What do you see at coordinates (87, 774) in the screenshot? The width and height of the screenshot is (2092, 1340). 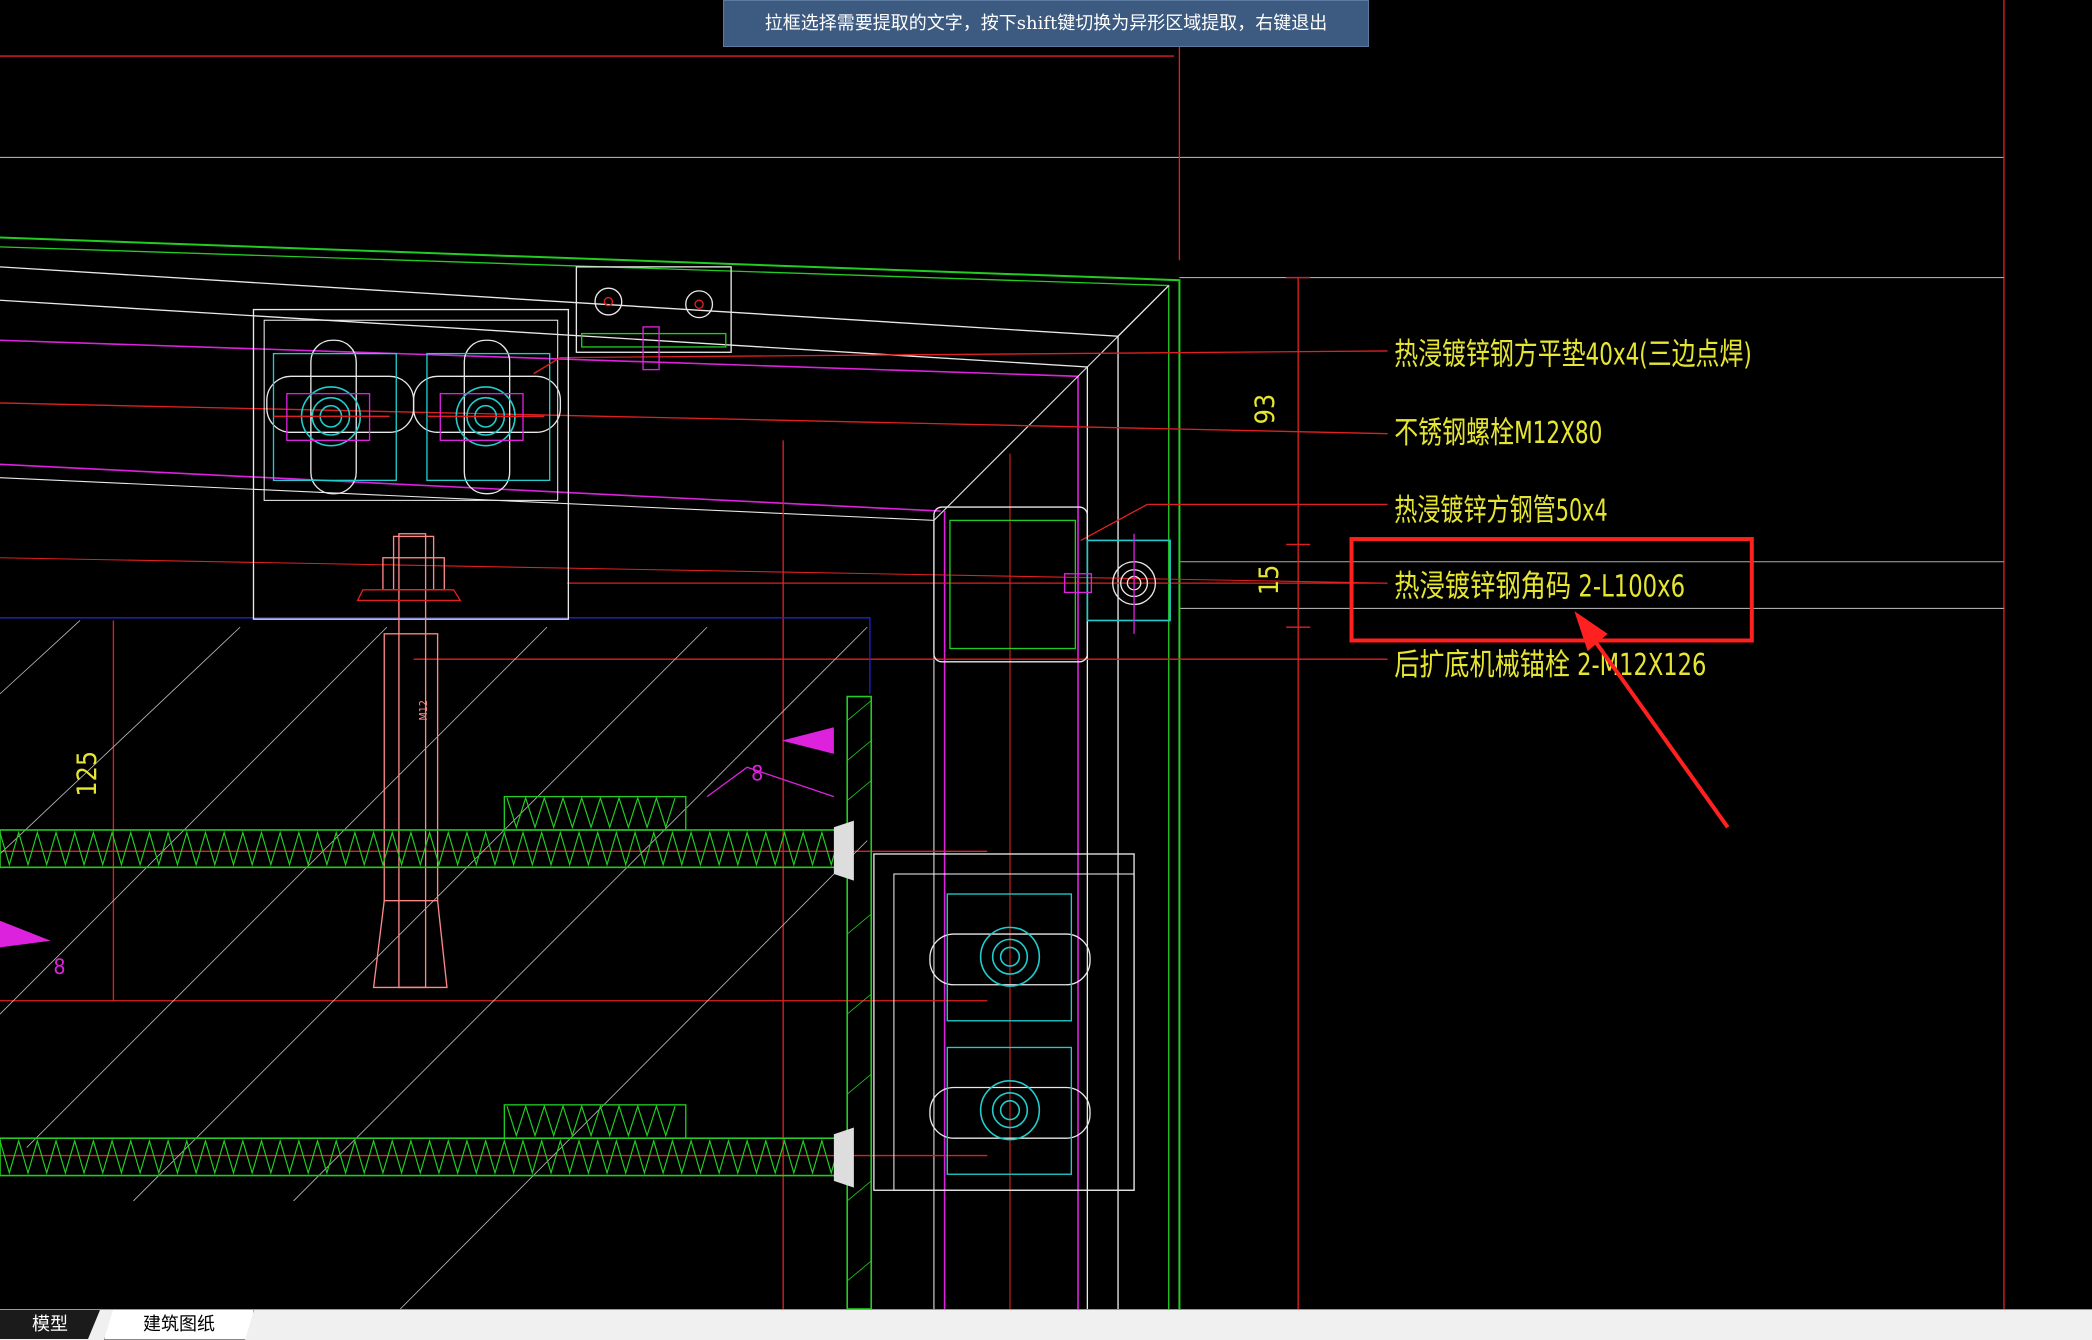 I see `dimension-125: 125` at bounding box center [87, 774].